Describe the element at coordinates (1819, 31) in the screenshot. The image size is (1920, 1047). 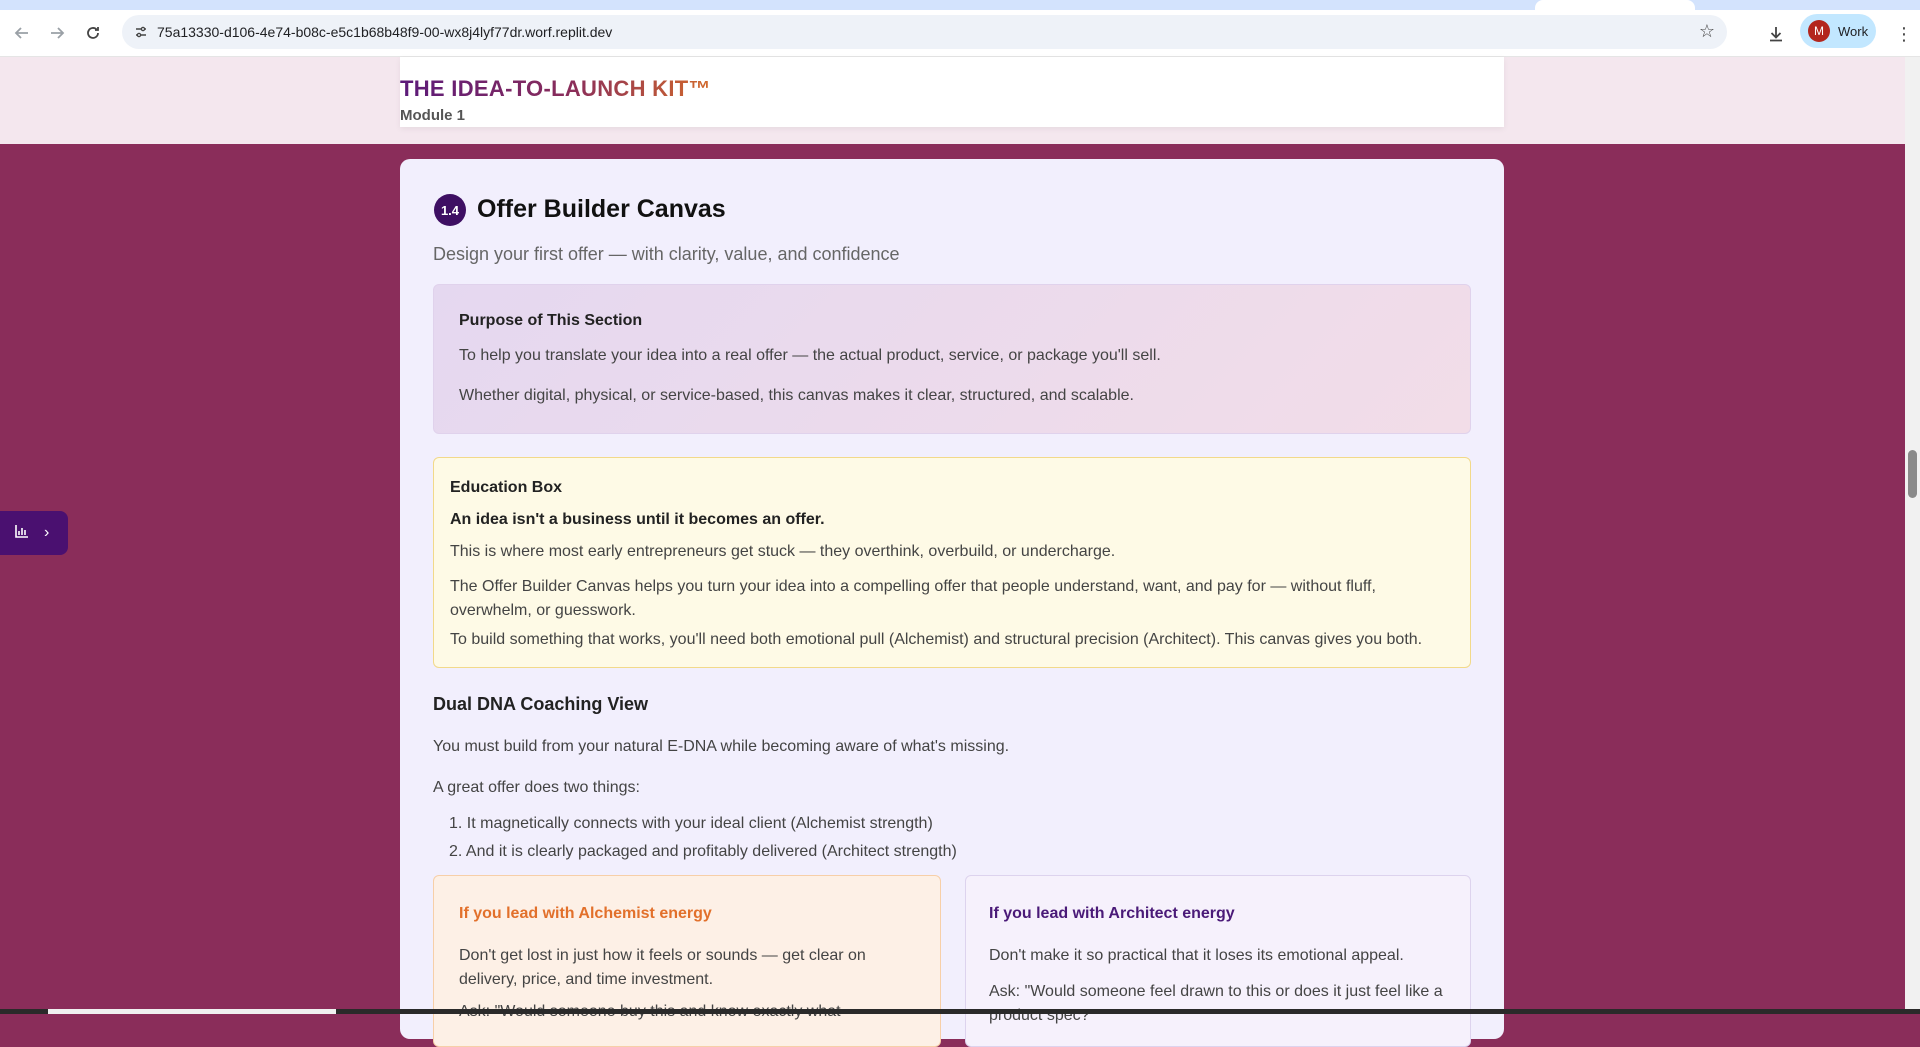
I see `avatar: M` at that location.